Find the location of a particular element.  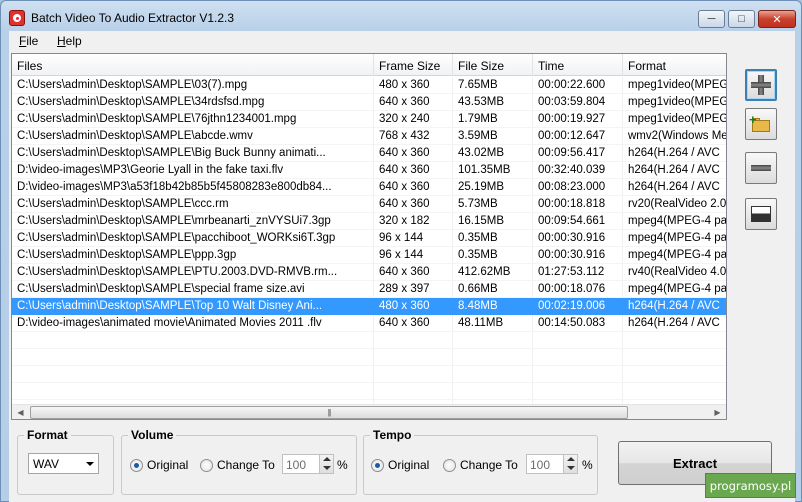

file-size-cell: 43.53MB is located at coordinates (481, 102).